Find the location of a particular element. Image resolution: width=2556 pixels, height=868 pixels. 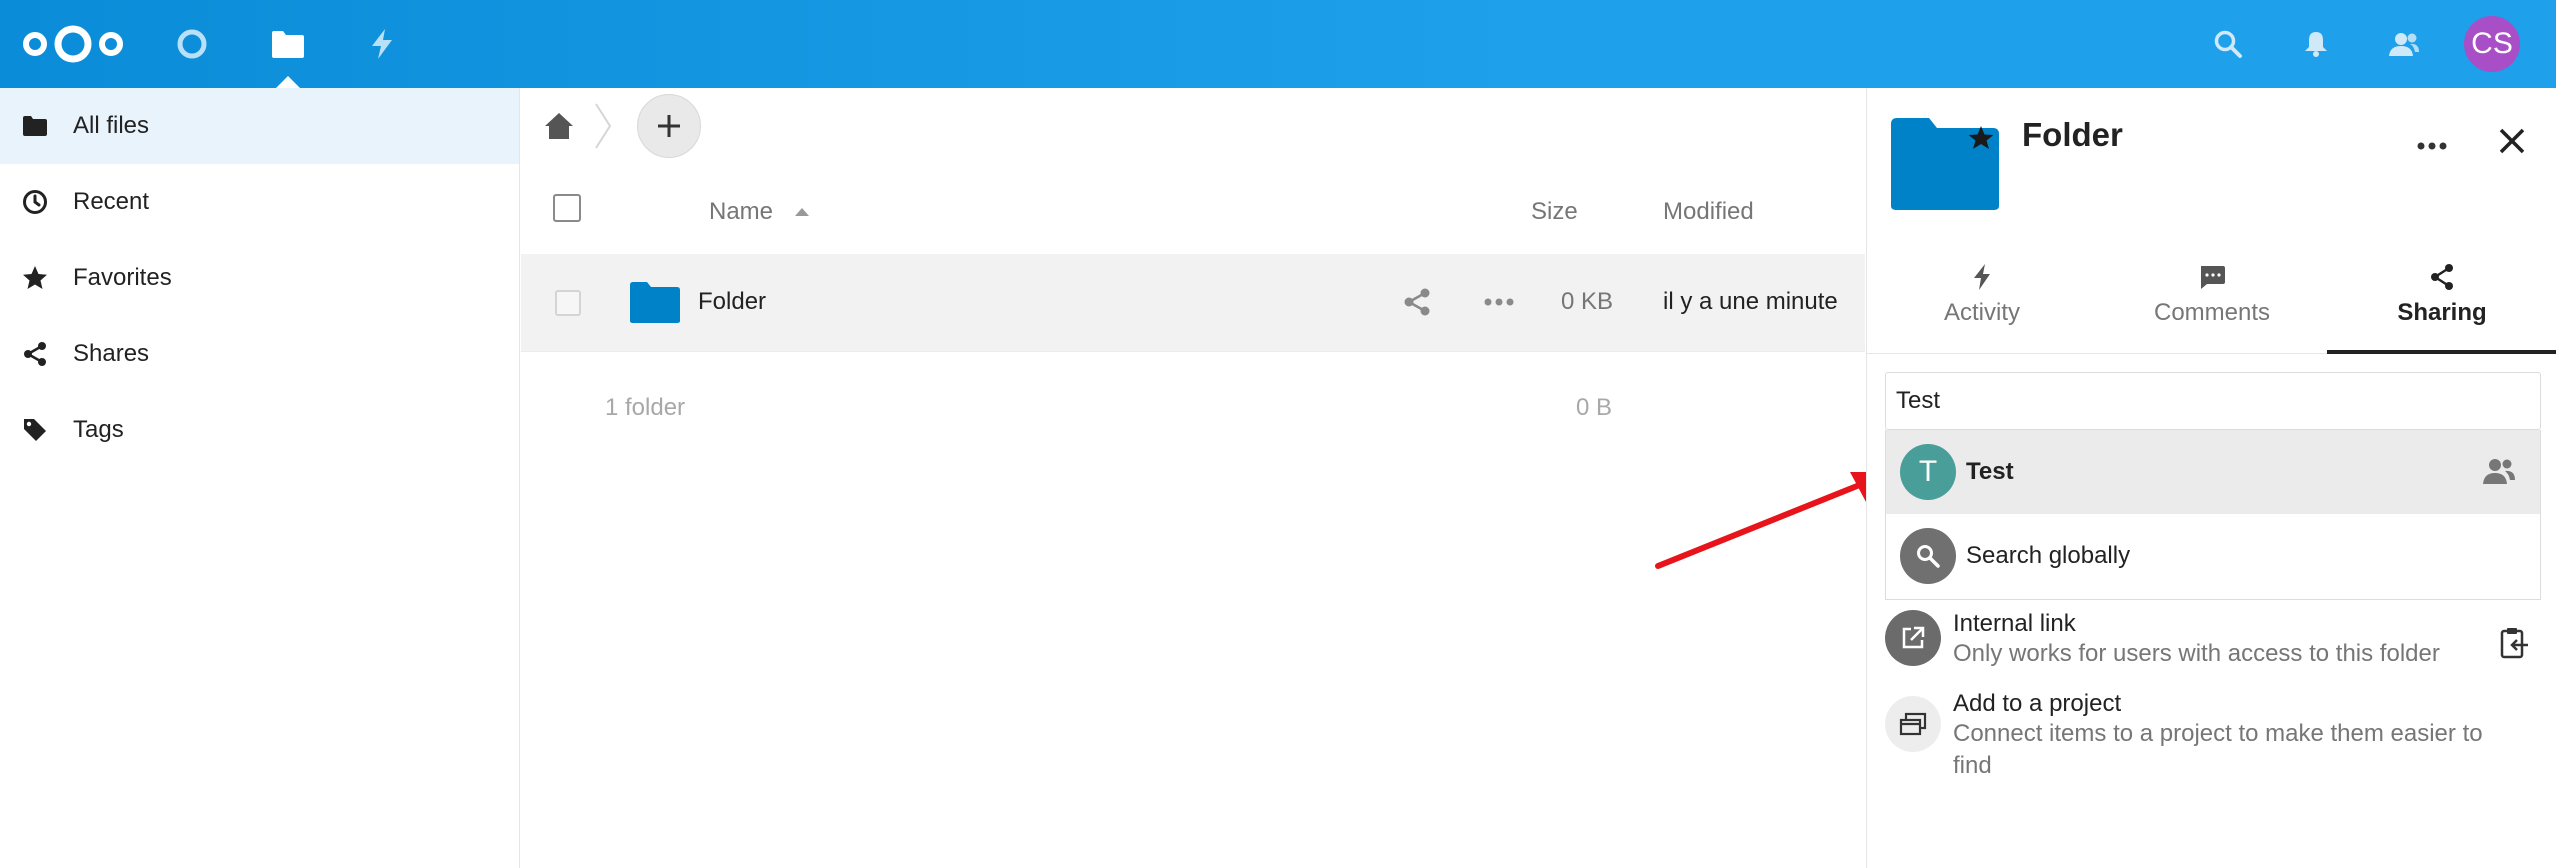

tab-comments: Comments is located at coordinates (2212, 309).